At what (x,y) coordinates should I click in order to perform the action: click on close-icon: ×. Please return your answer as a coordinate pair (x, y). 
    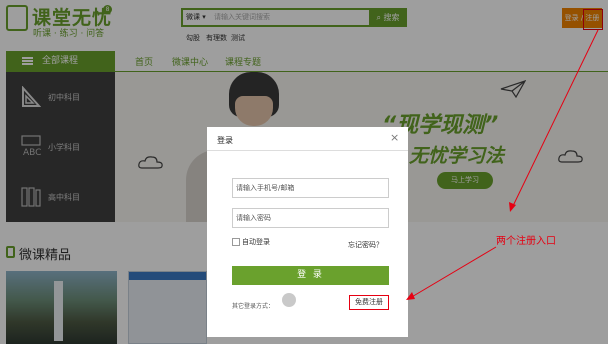
    Looking at the image, I should click on (394, 138).